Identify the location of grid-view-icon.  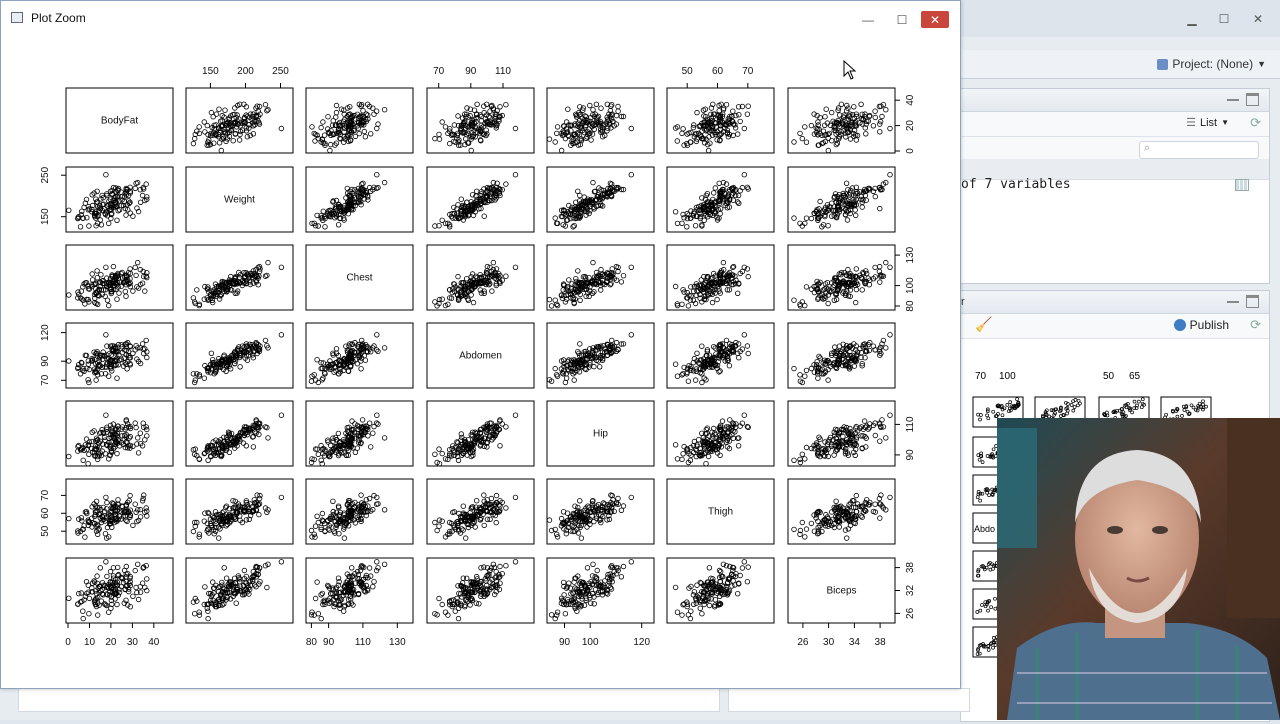
(1242, 185).